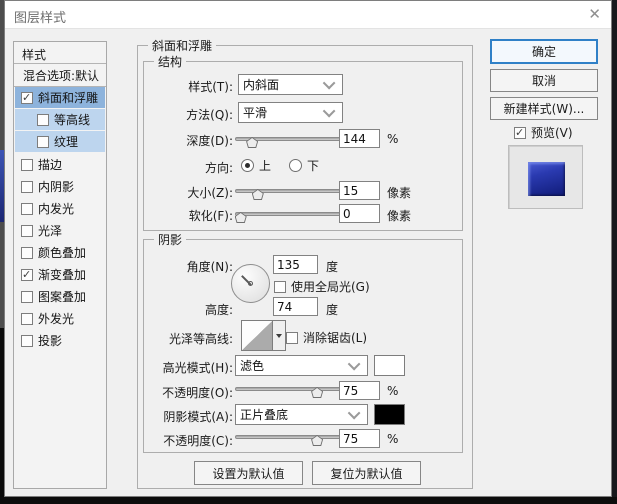 This screenshot has height=504, width=617. Describe the element at coordinates (60, 274) in the screenshot. I see `sidebar-item-gradient-overlay: 渐变叠加` at that location.